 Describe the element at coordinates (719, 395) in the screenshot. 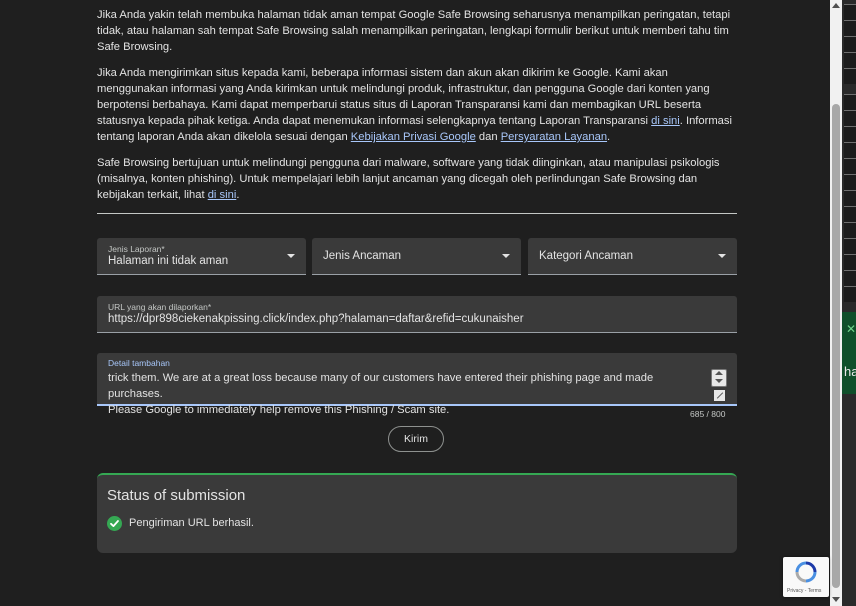

I see `resize-handle-icon` at that location.